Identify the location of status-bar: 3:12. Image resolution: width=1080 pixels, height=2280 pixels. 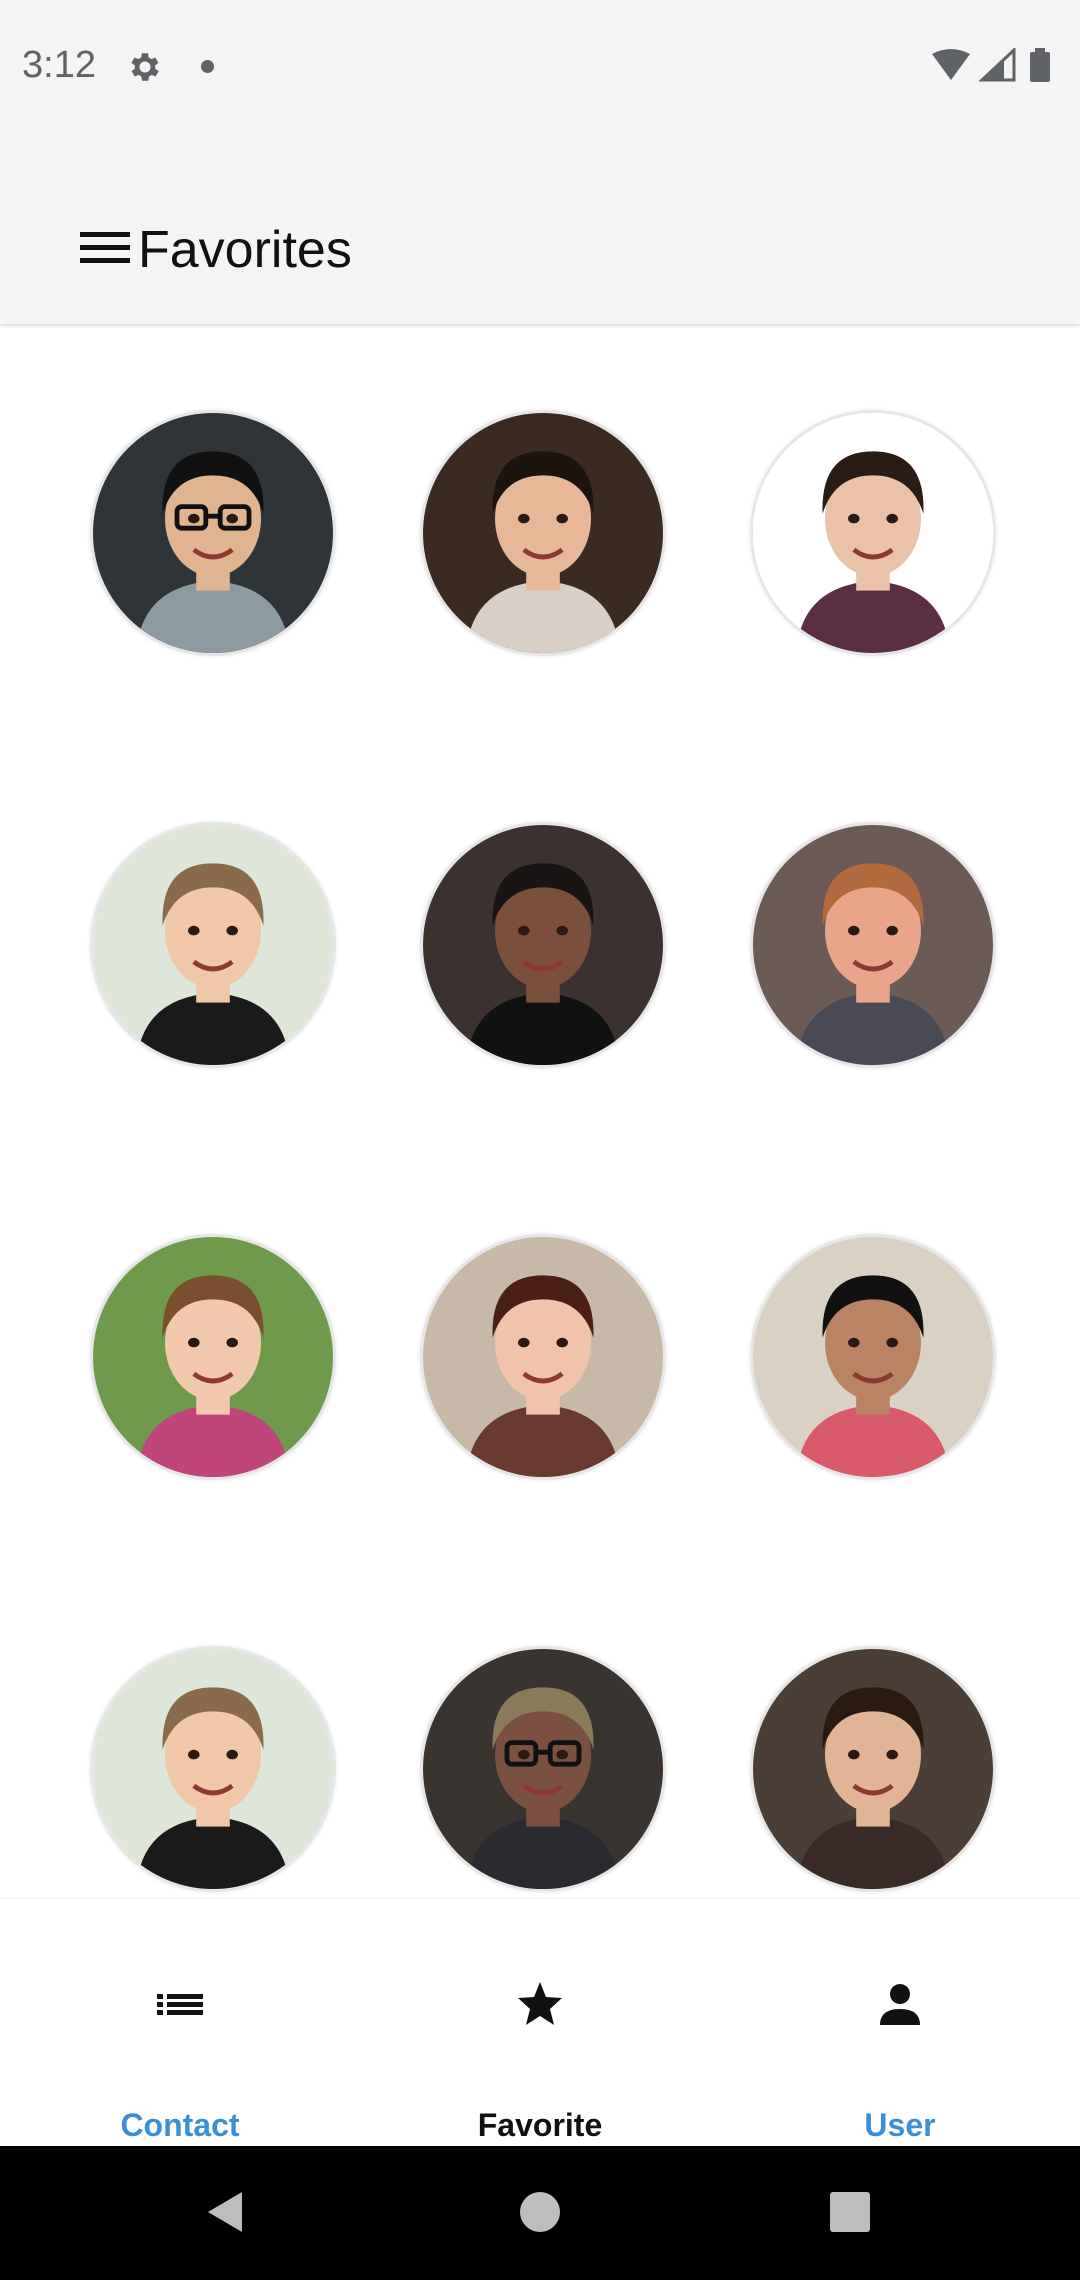
(540, 66).